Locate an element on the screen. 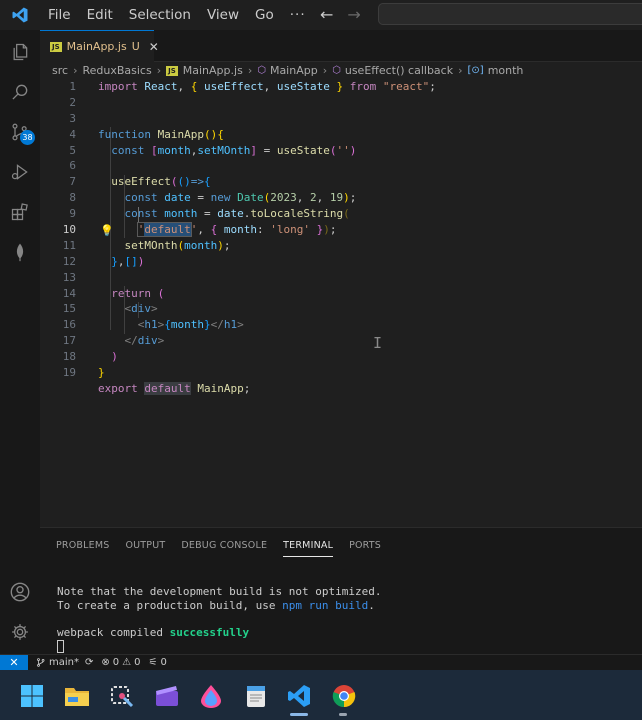 The height and width of the screenshot is (720, 642). code-line: 15 <div> is located at coordinates (341, 309).